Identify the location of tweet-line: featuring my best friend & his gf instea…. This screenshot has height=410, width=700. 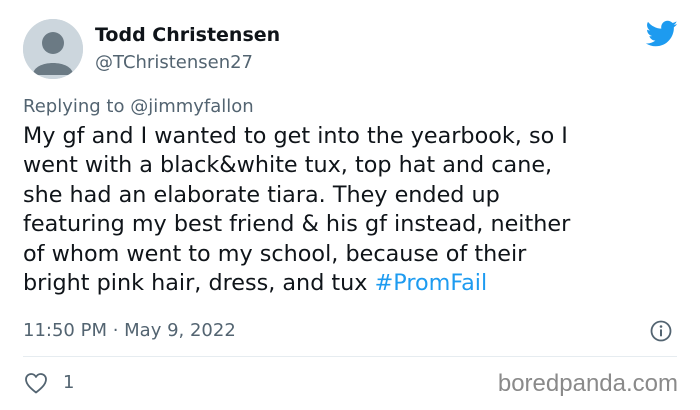
(297, 224).